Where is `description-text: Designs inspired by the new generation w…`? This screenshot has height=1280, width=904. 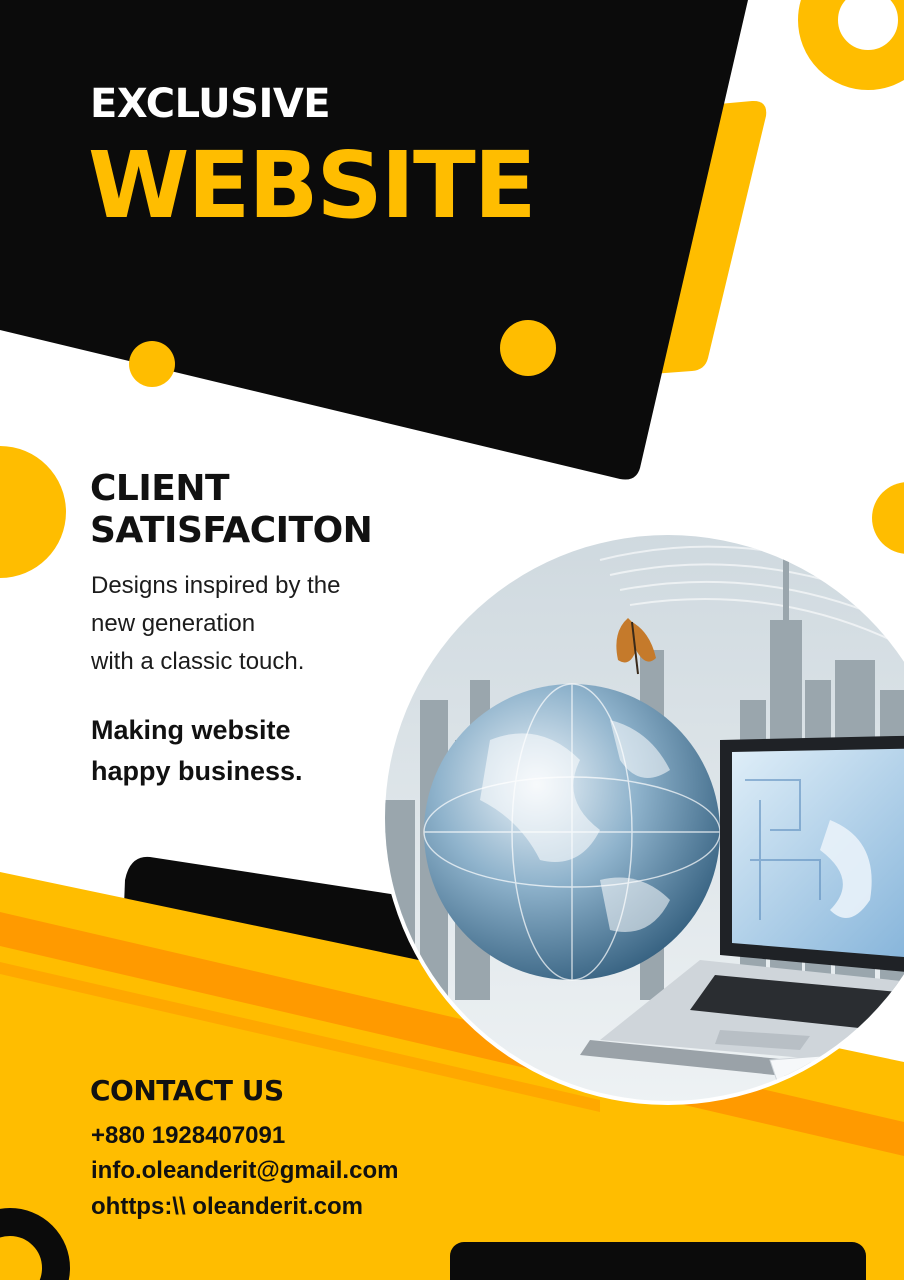
description-text: Designs inspired by the new generation w… is located at coordinates (215, 624).